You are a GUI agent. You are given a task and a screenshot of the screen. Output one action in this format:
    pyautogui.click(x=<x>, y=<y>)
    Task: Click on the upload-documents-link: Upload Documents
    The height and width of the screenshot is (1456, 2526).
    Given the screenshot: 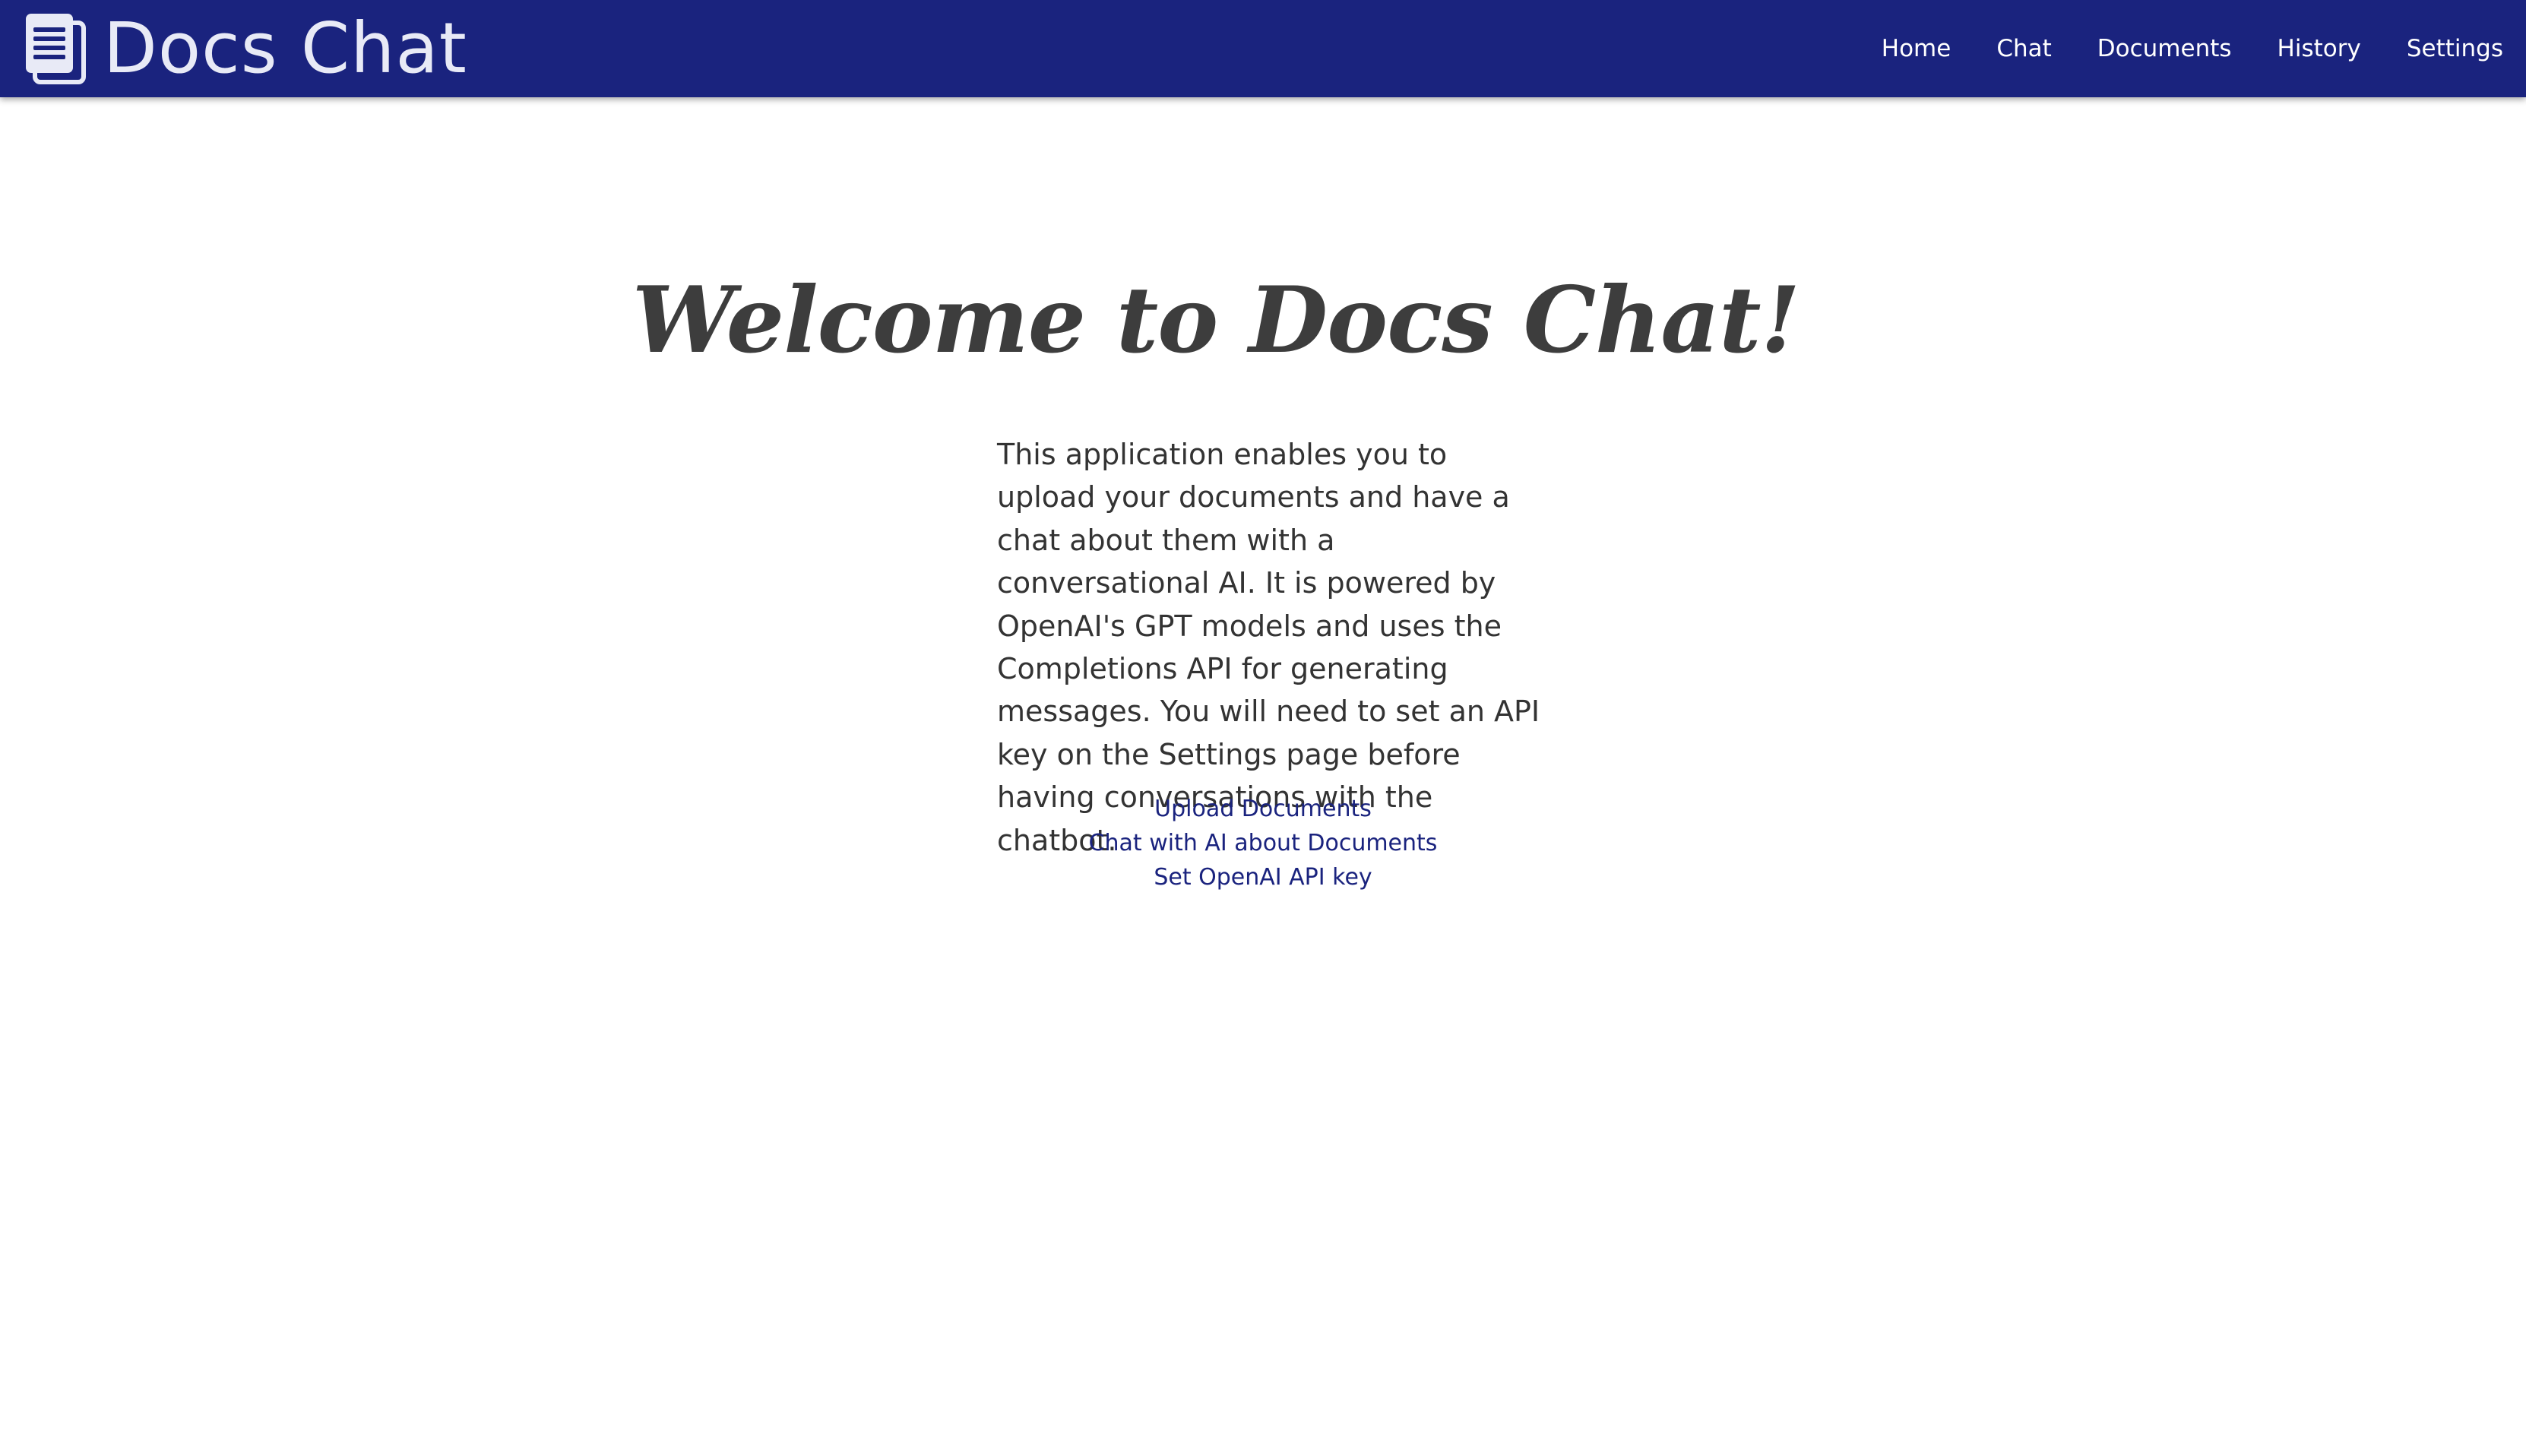 What is the action you would take?
    pyautogui.click(x=1263, y=809)
    